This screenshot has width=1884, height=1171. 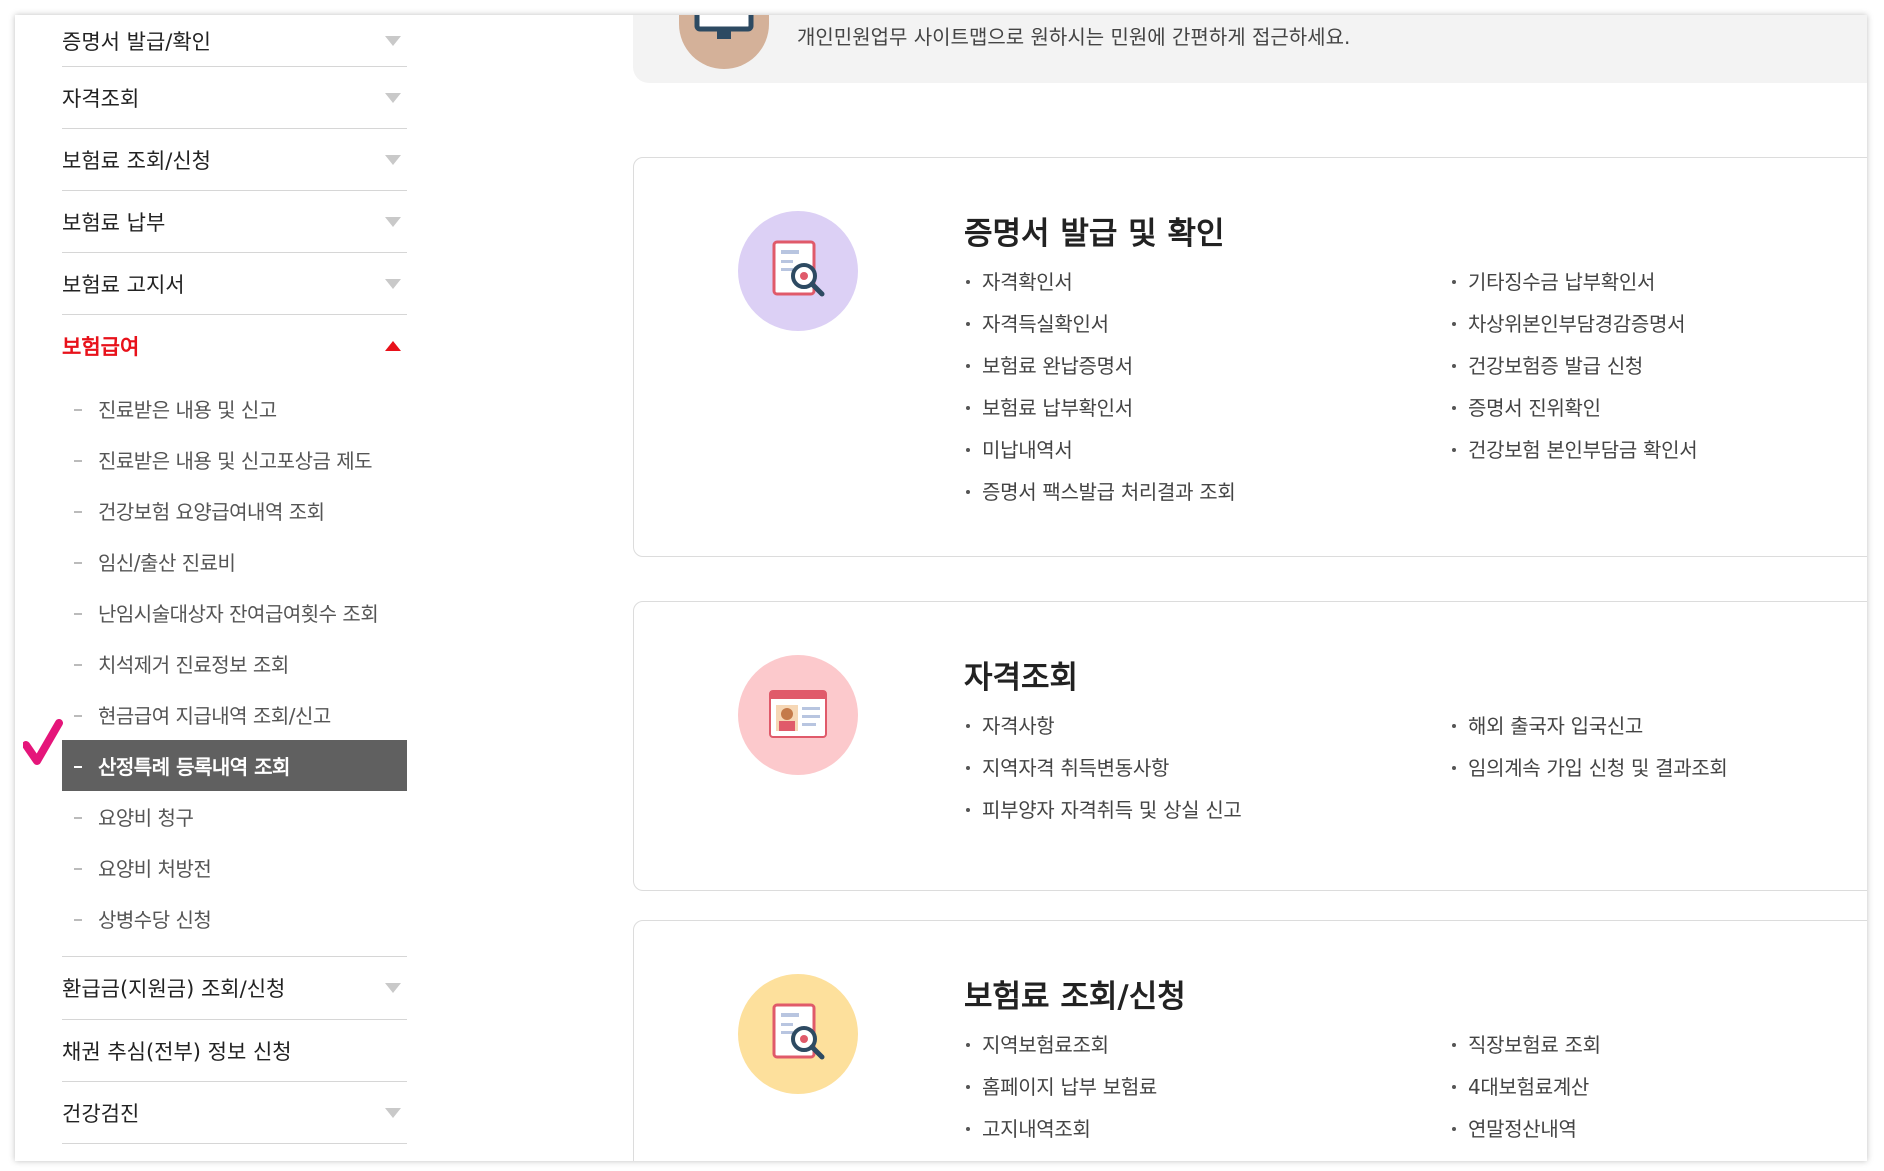 I want to click on sidebar-item-label: 보험료 고지서, so click(x=123, y=284).